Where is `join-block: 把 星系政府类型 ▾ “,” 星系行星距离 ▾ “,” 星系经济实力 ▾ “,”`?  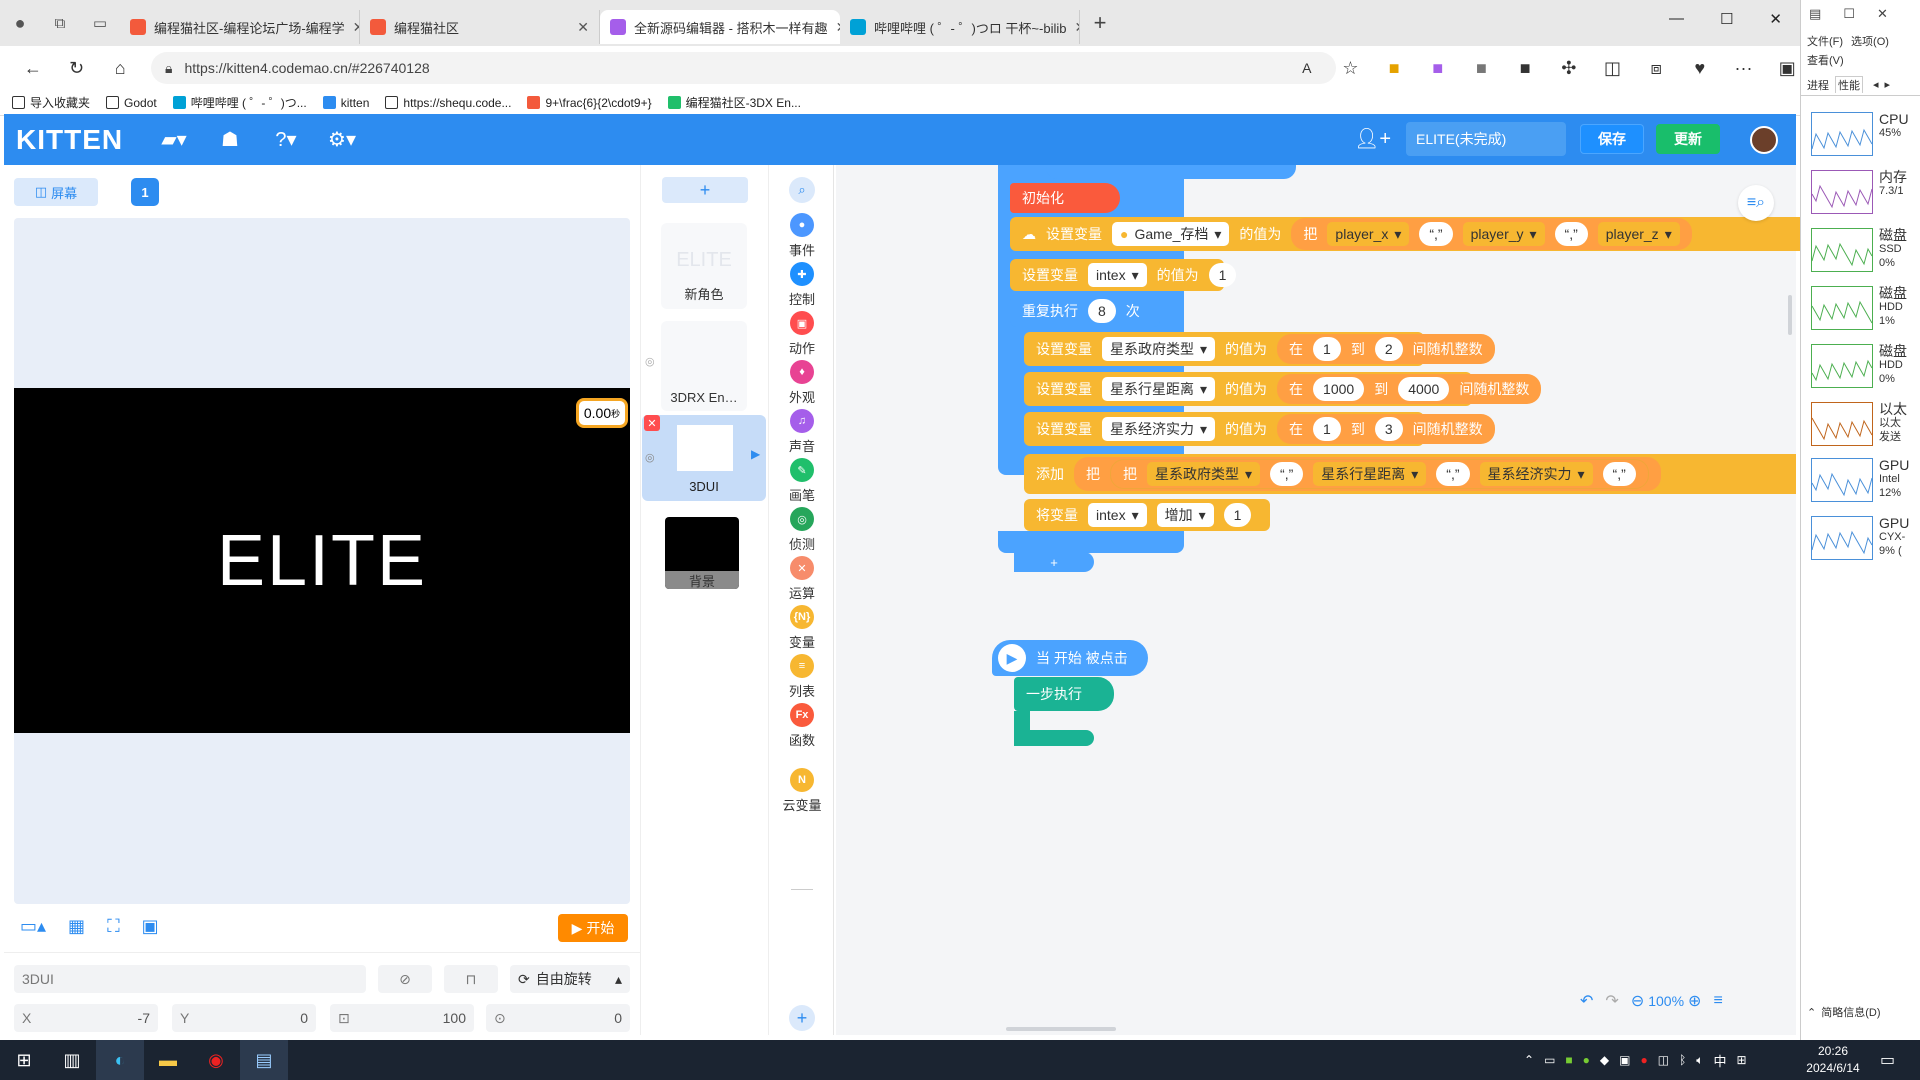 join-block: 把 星系政府类型 ▾ “,” 星系行星距离 ▾ “,” 星系经济实力 ▾ “,” is located at coordinates (1379, 474).